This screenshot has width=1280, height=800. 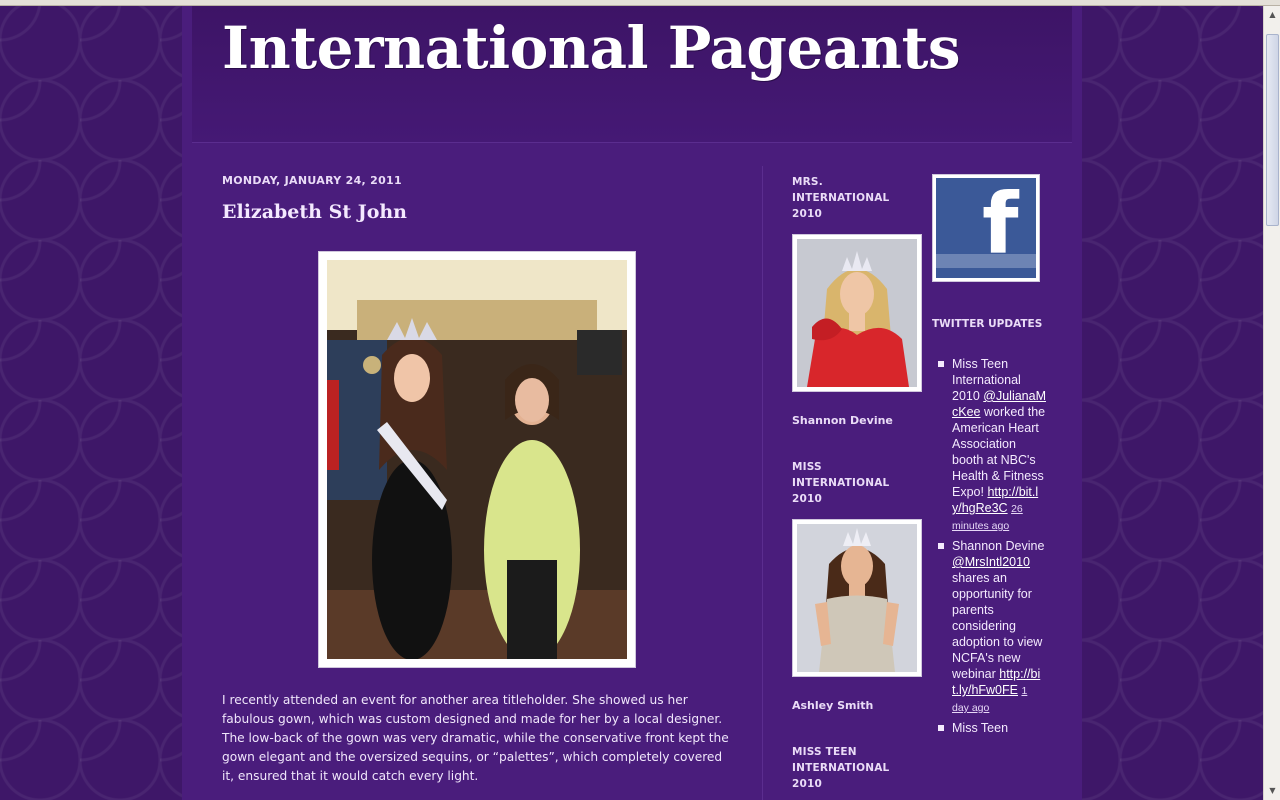 I want to click on post-photo-image, so click(x=477, y=459).